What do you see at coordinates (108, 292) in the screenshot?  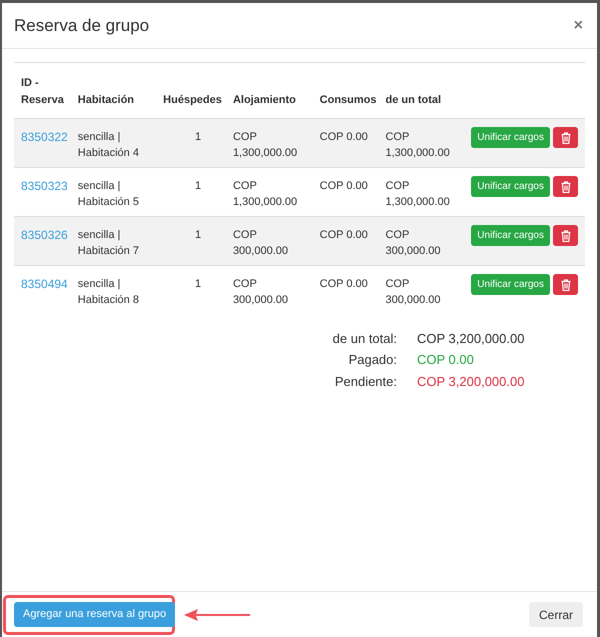 I see `table-cell: sencilla | Habitación 8` at bounding box center [108, 292].